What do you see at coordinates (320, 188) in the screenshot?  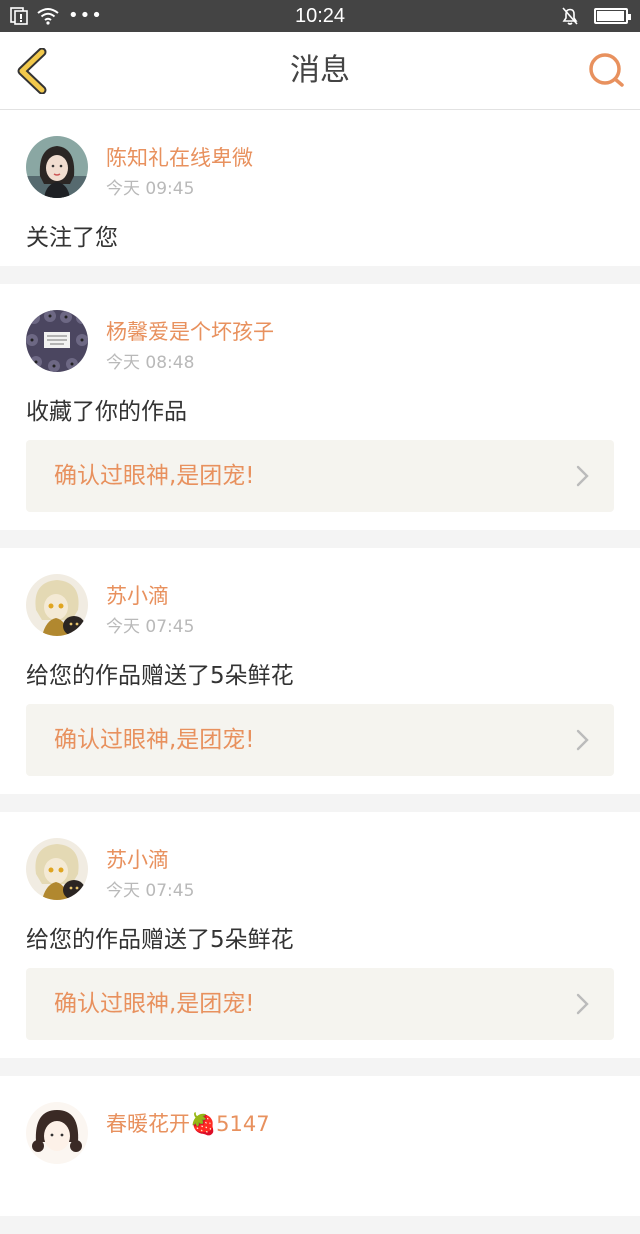 I see `message-card: 陈知礼在线卑微 今天 09:45 关注了您` at bounding box center [320, 188].